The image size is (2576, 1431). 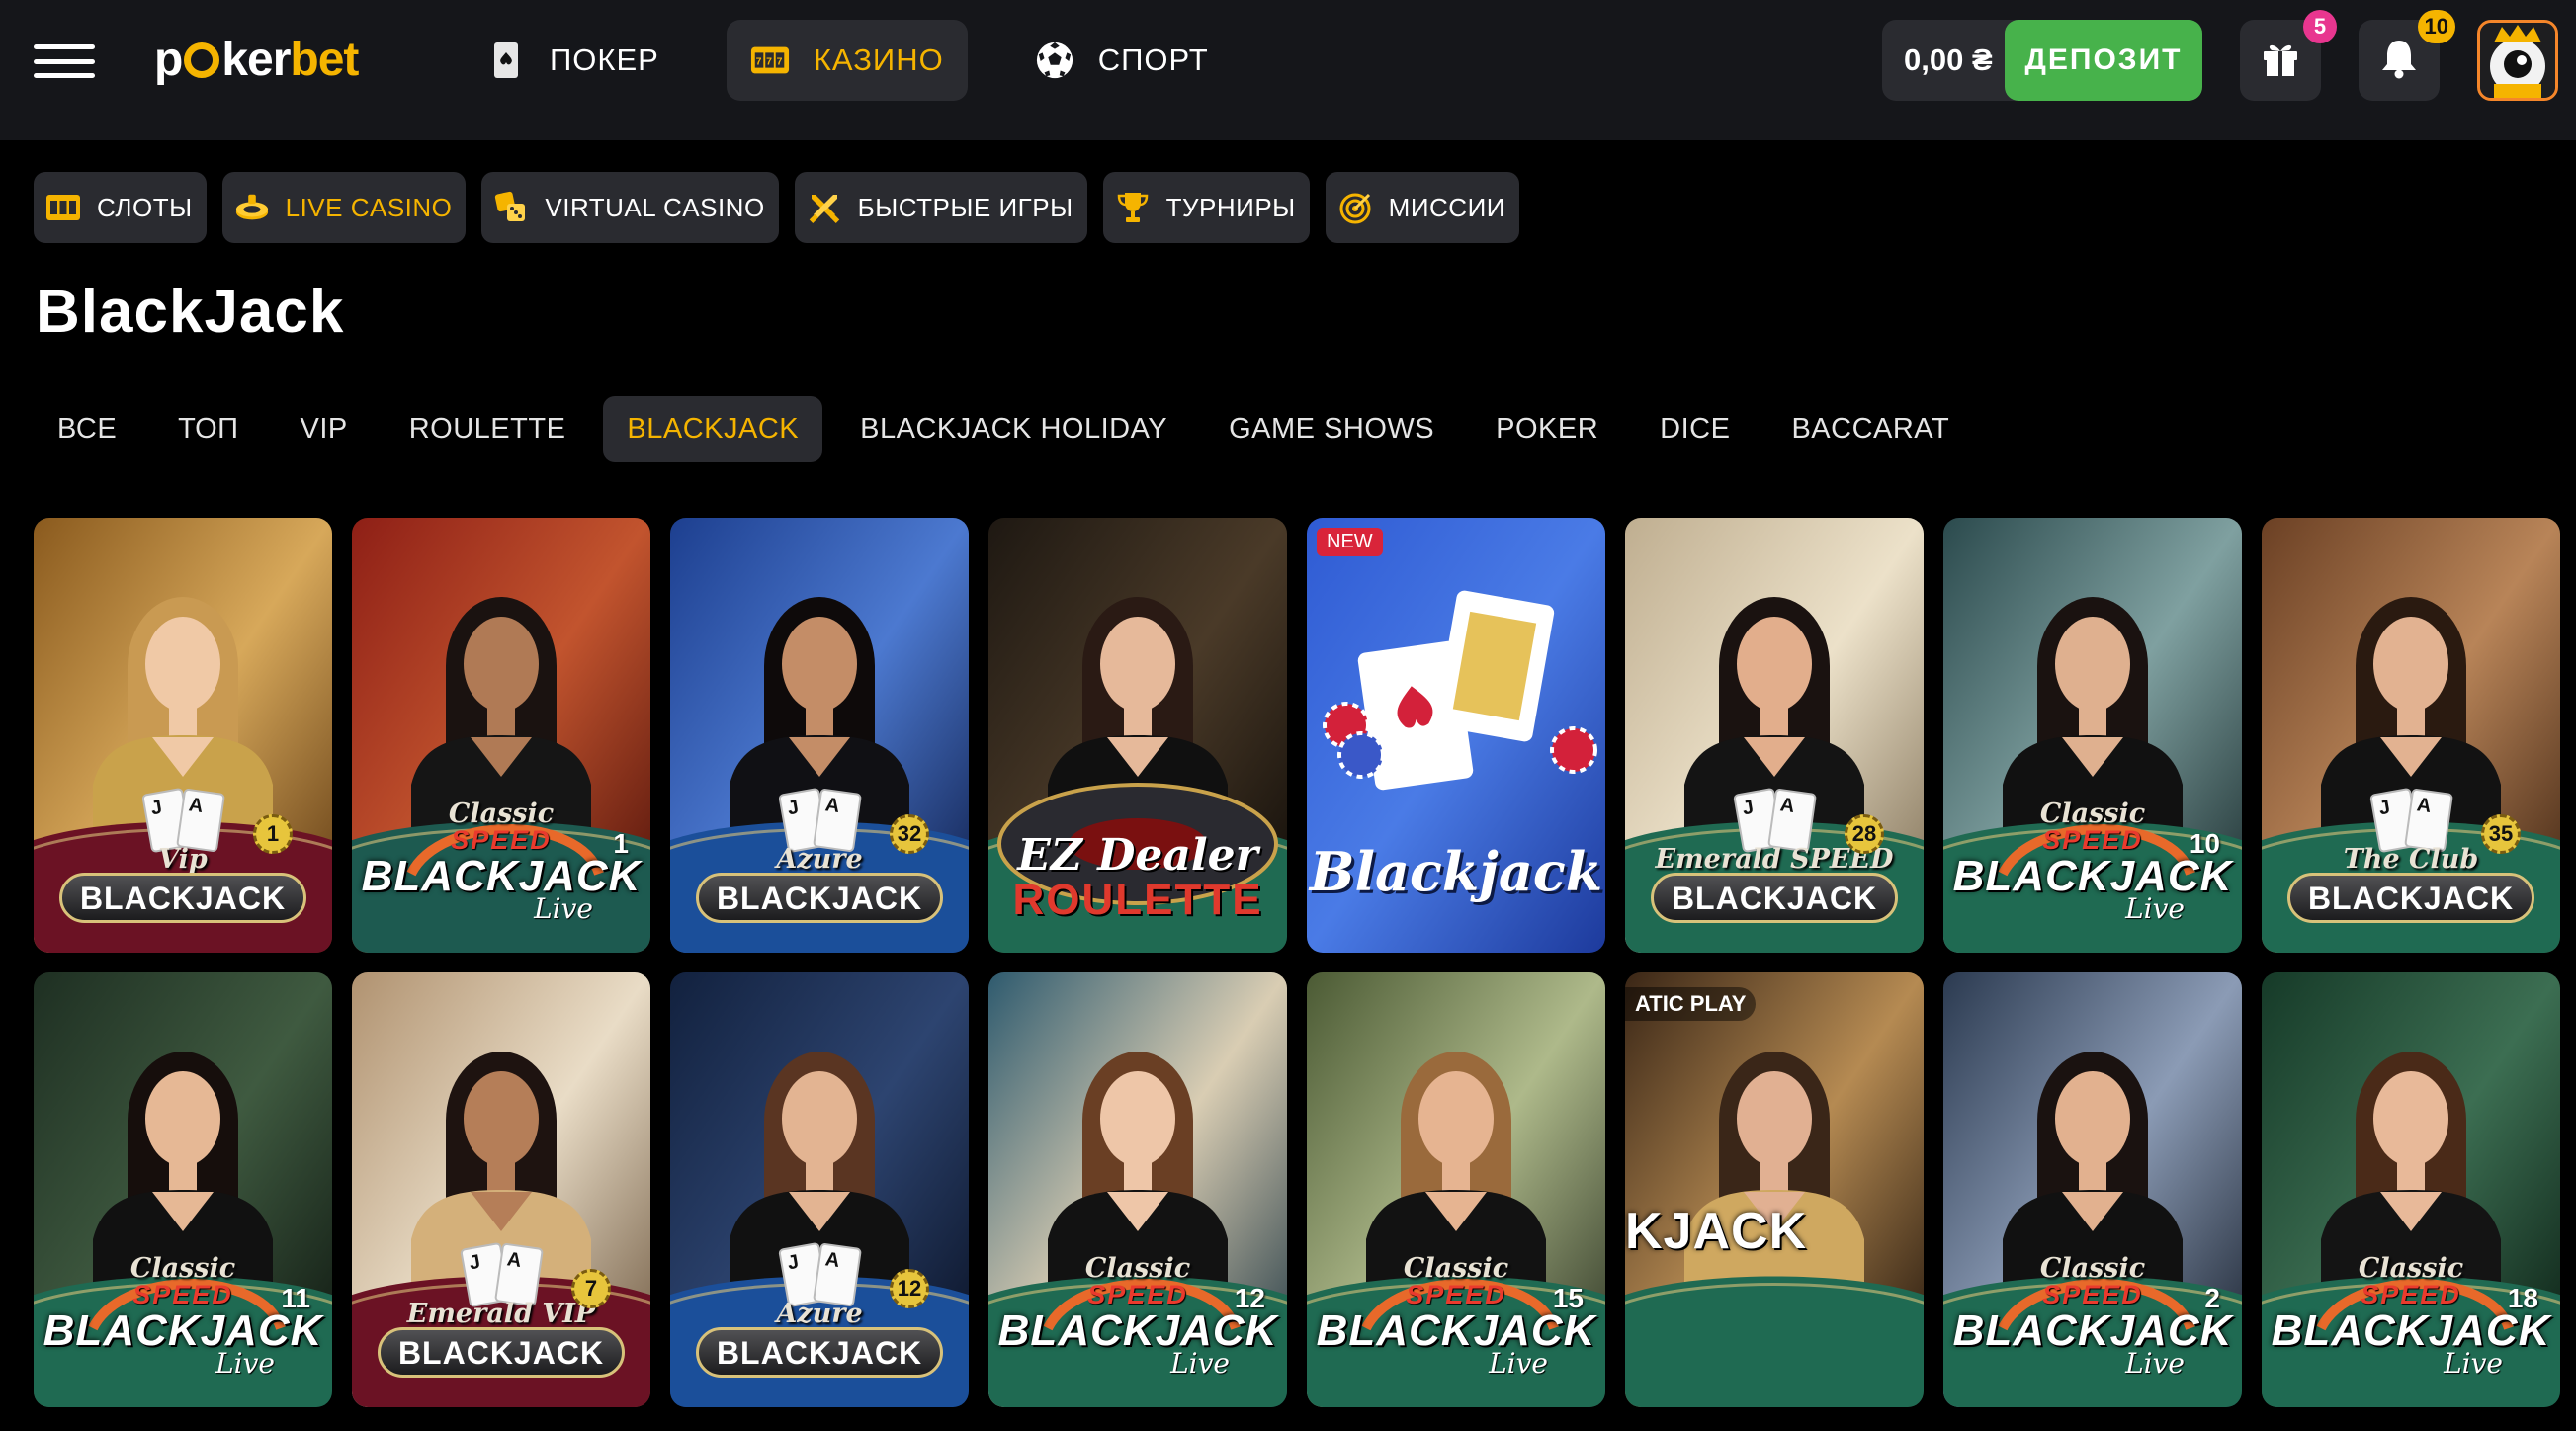 What do you see at coordinates (501, 1189) in the screenshot?
I see `game-tile: J A Emerald VIP BLACKJACK 7` at bounding box center [501, 1189].